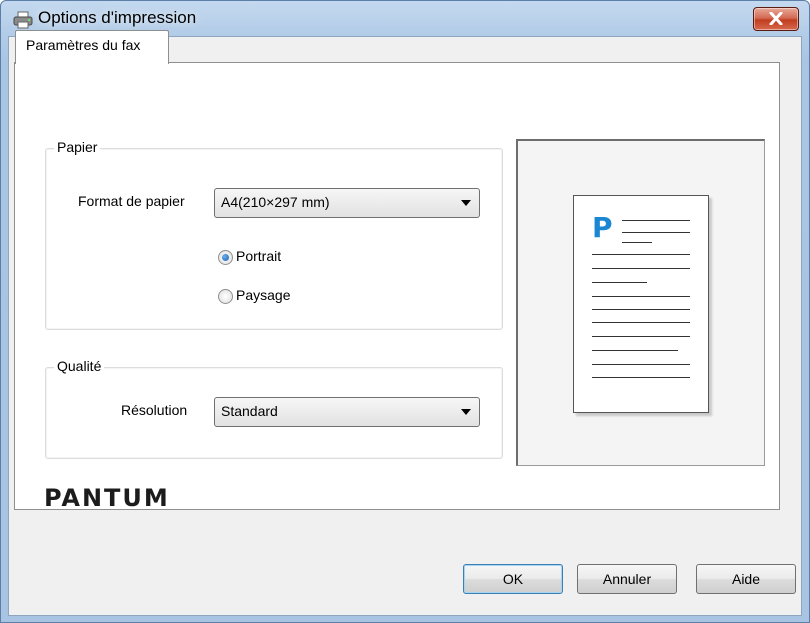 The height and width of the screenshot is (623, 810). Describe the element at coordinates (347, 412) in the screenshot. I see `resolution-select: Standard` at that location.